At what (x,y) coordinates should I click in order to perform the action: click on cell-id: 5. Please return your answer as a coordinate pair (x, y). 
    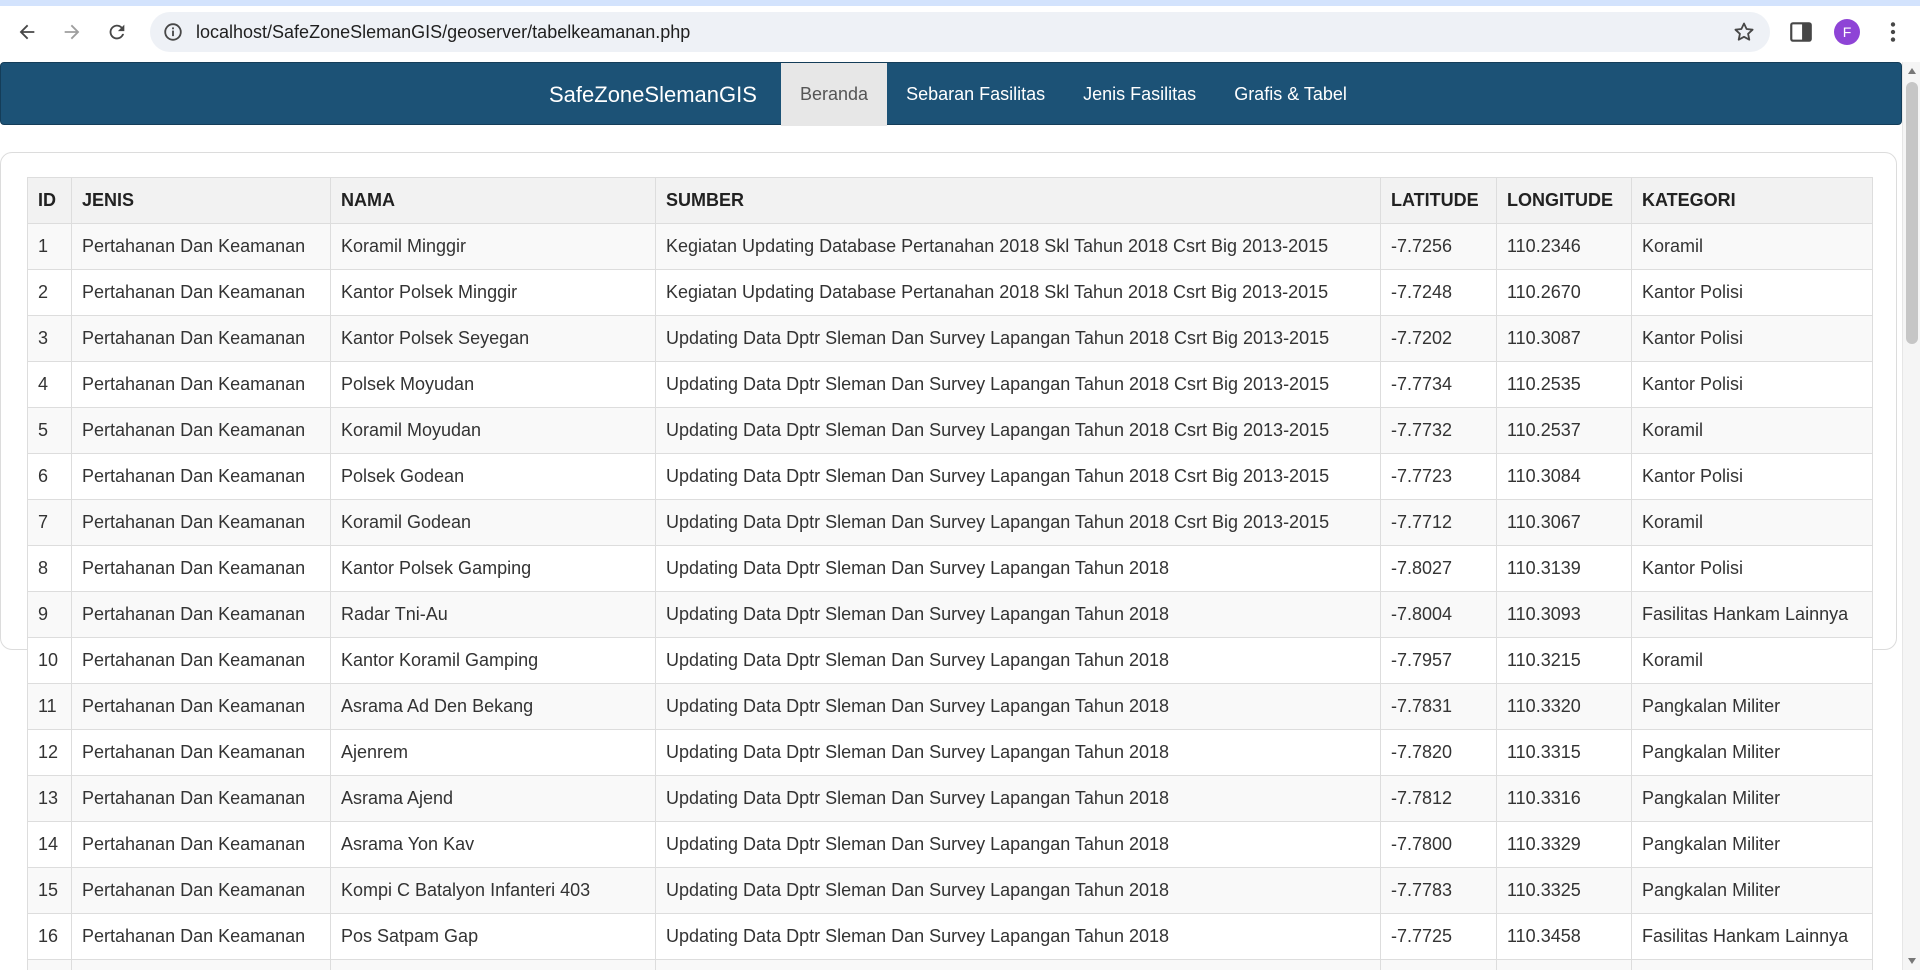
    Looking at the image, I should click on (49, 430).